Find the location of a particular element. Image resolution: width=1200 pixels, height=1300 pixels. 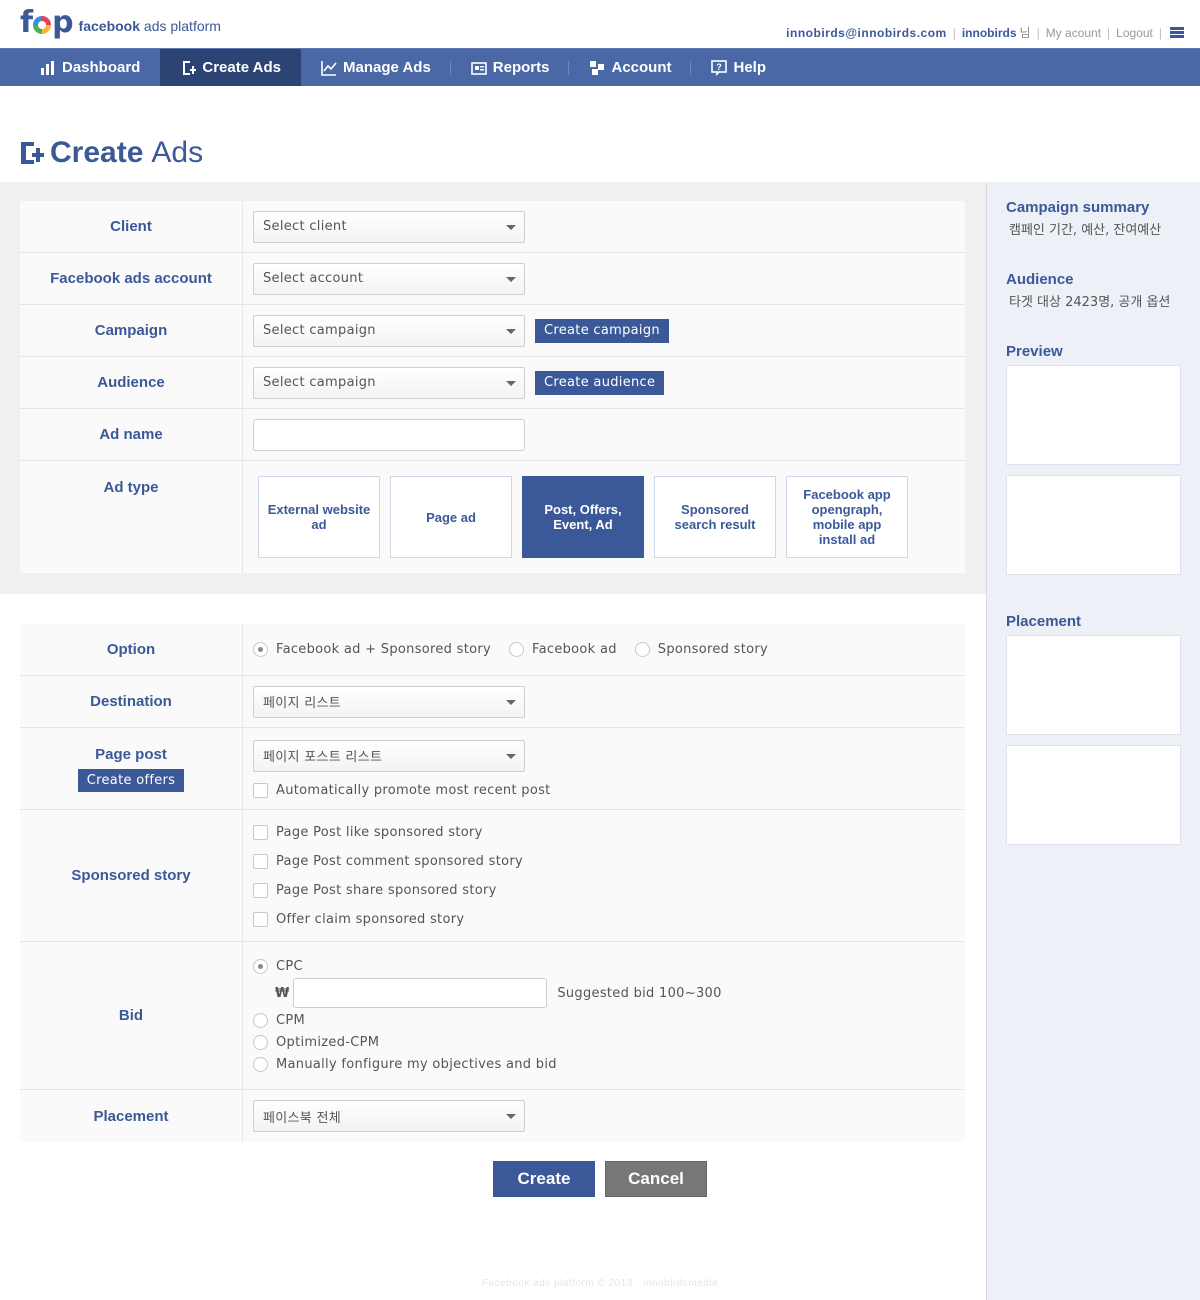

field-label: Campaign is located at coordinates (131, 330).